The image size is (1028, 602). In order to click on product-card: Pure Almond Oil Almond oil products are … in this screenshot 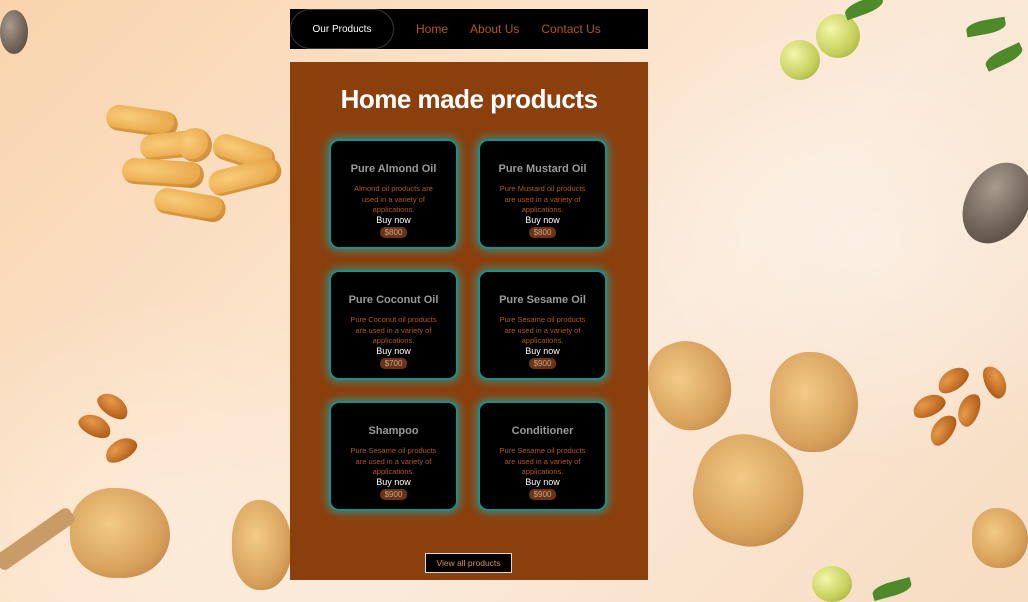, I will do `click(393, 194)`.